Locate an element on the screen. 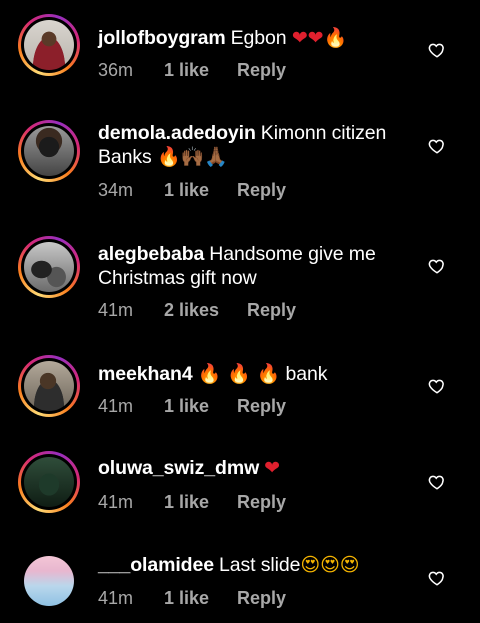 The height and width of the screenshot is (623, 480). comment-text-line2: Christmas gift now is located at coordinates (177, 278).